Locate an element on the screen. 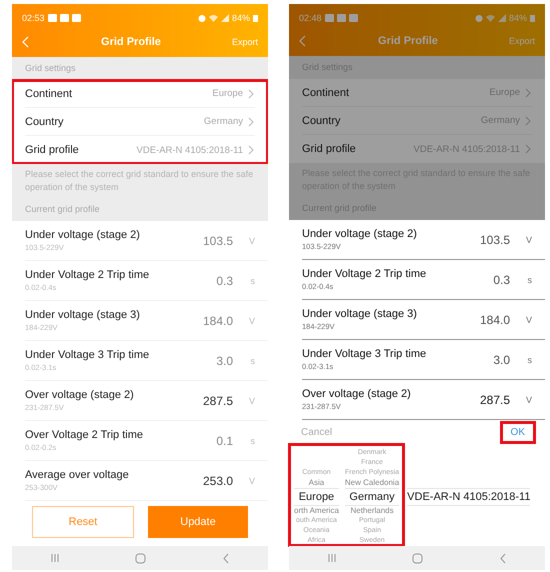 The image size is (550, 572). setting-value: VDE-AR-N 4105:2018-11 is located at coordinates (189, 150).